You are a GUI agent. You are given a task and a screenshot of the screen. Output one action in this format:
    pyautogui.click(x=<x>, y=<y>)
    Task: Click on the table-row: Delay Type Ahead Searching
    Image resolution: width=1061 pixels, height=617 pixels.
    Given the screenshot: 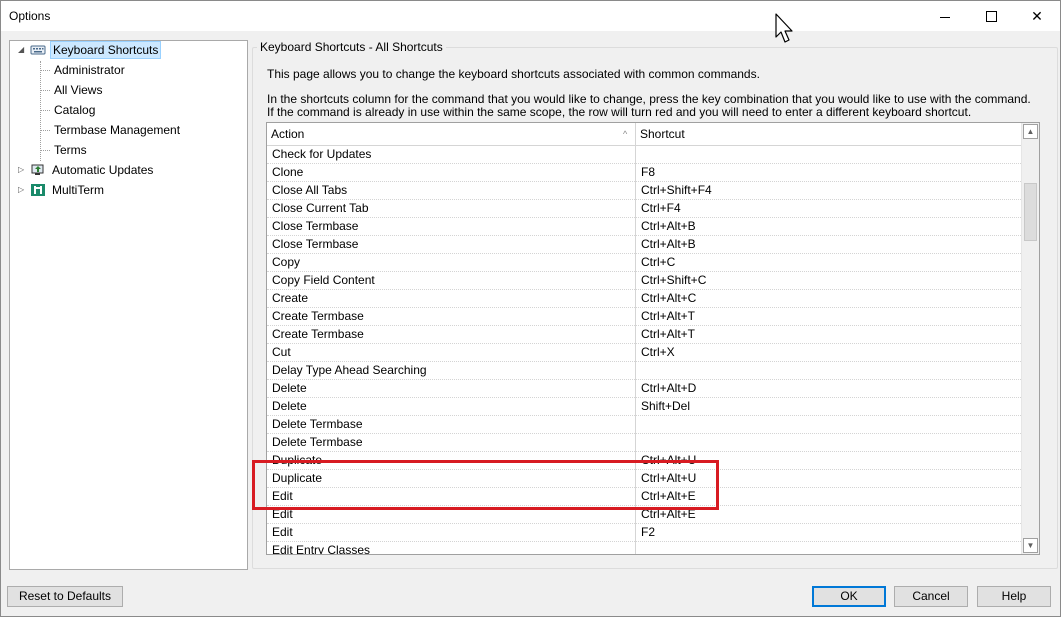 What is the action you would take?
    pyautogui.click(x=644, y=371)
    